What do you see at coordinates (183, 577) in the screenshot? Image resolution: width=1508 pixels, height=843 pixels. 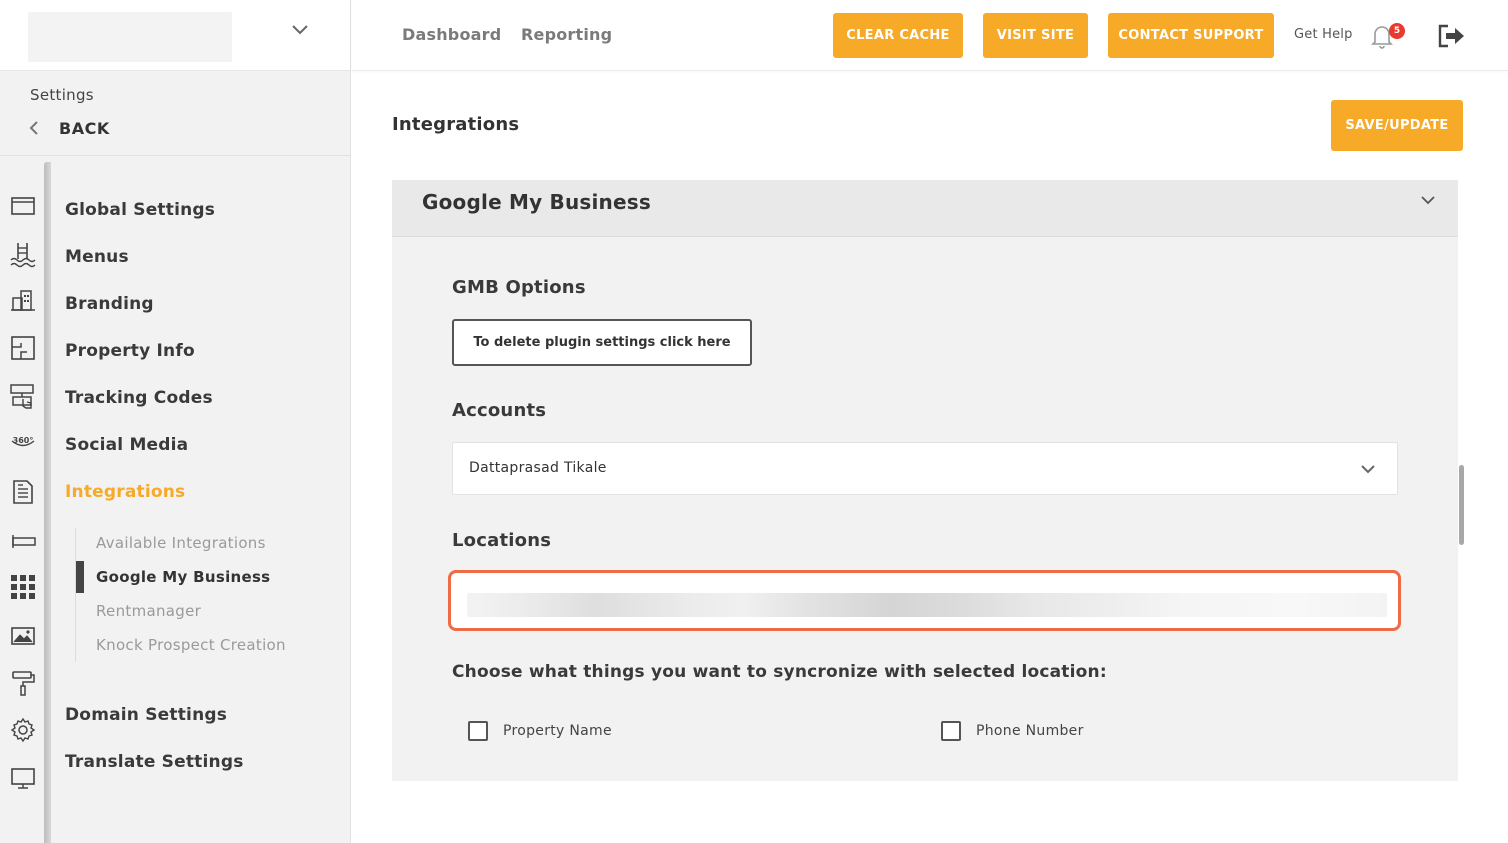 I see `submenu-item-google-my-business: Google My Business` at bounding box center [183, 577].